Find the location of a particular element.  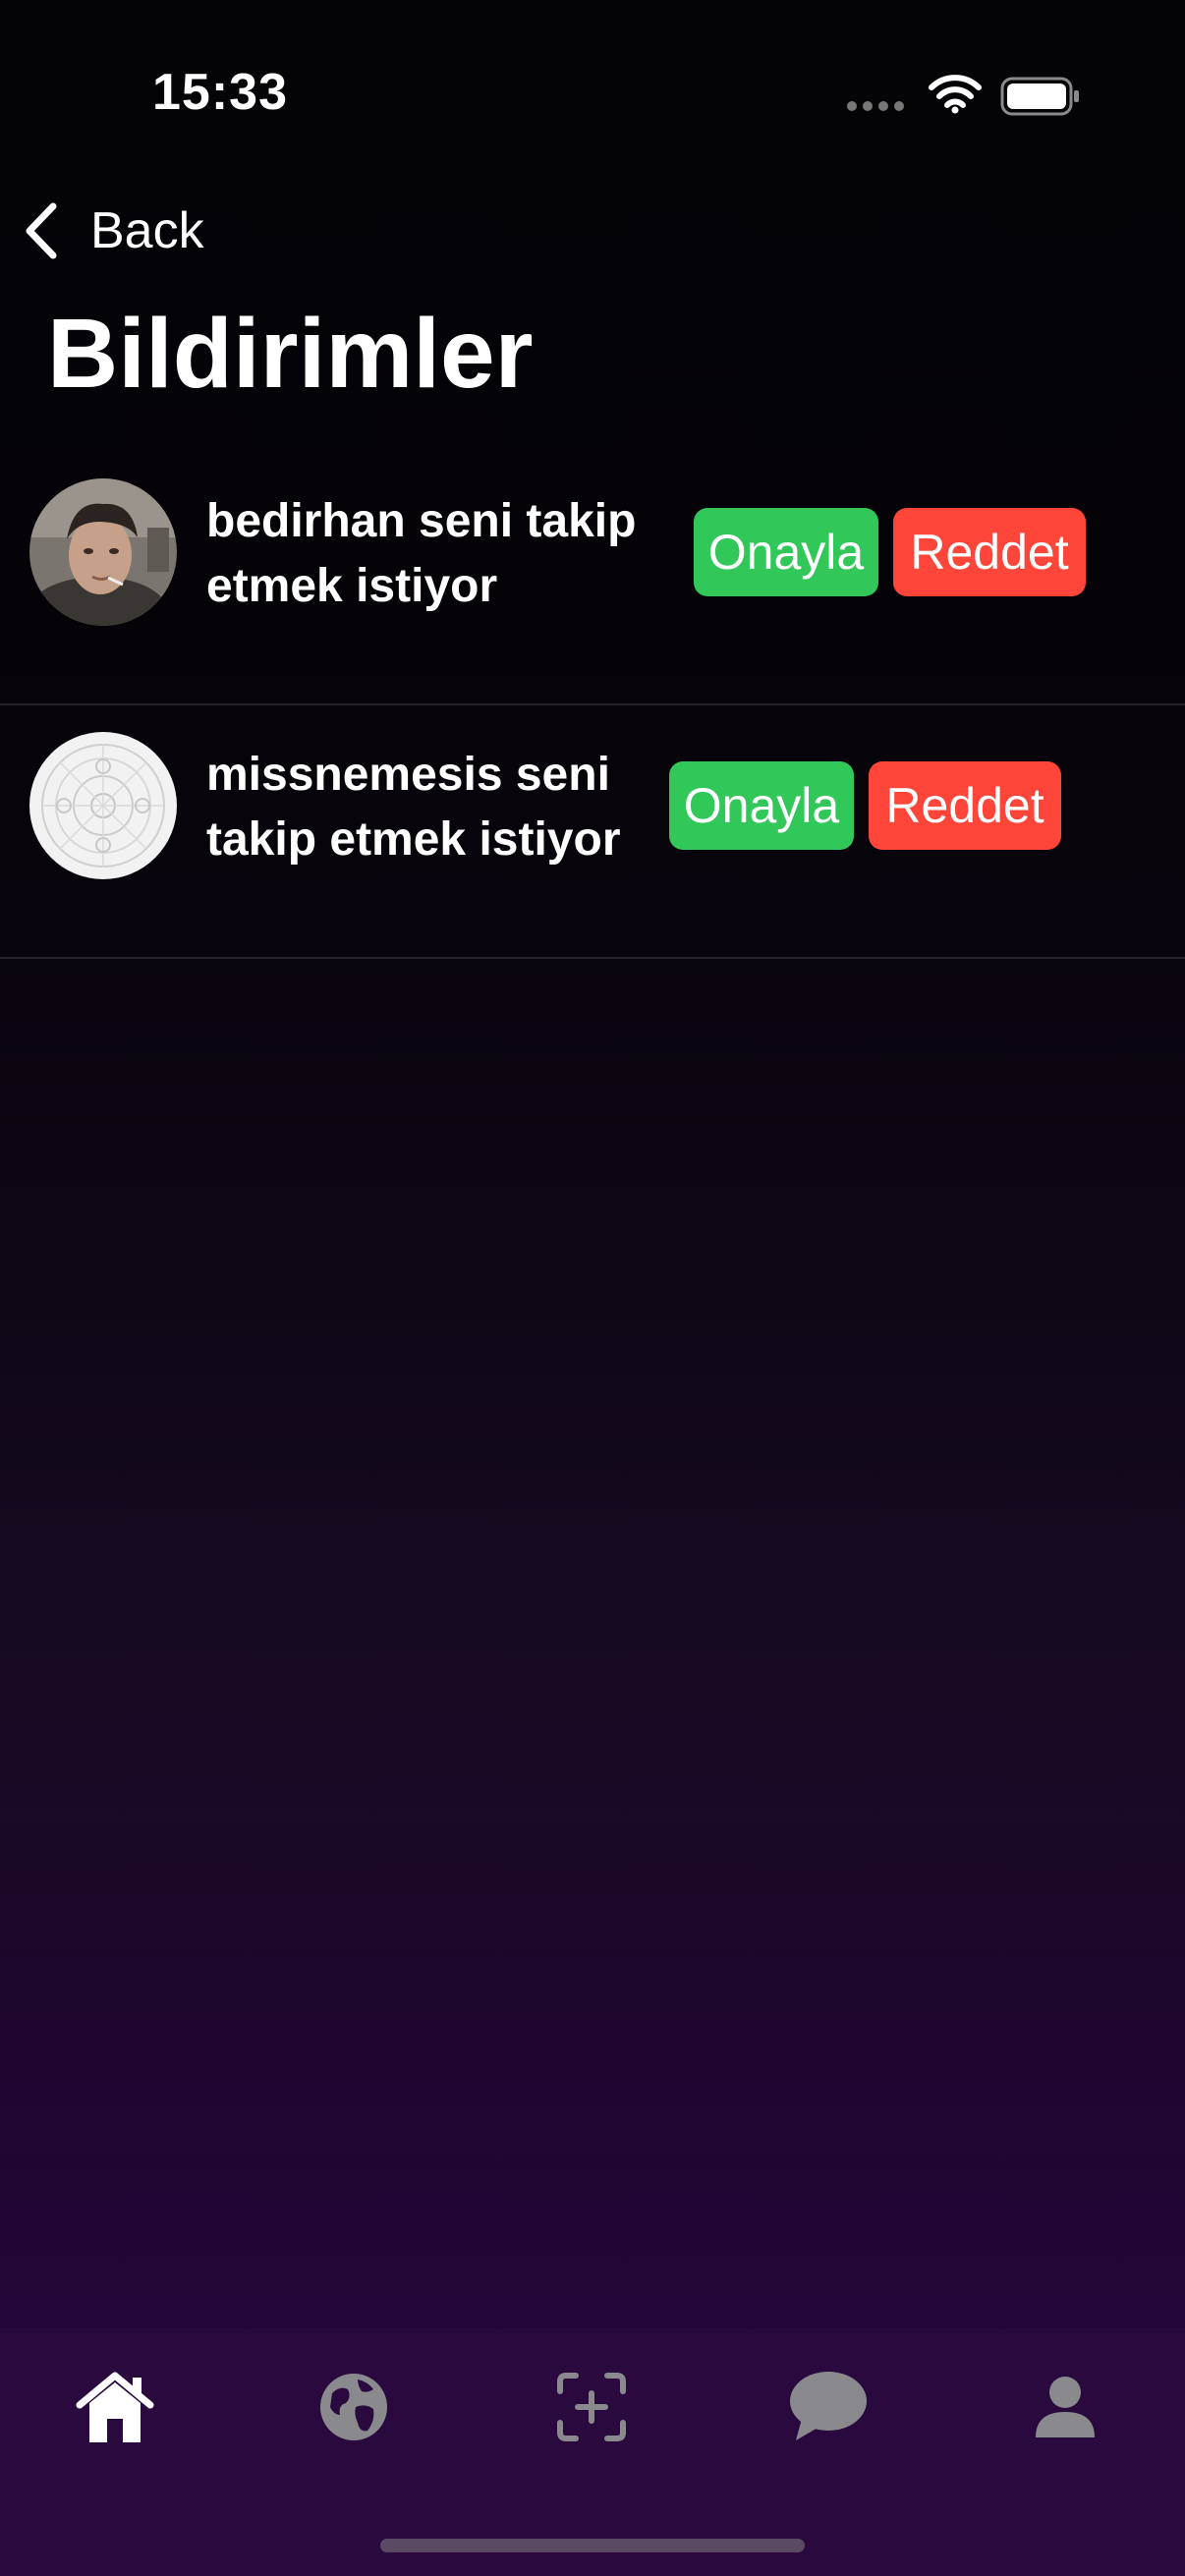

tab-messages is located at coordinates (828, 2407).